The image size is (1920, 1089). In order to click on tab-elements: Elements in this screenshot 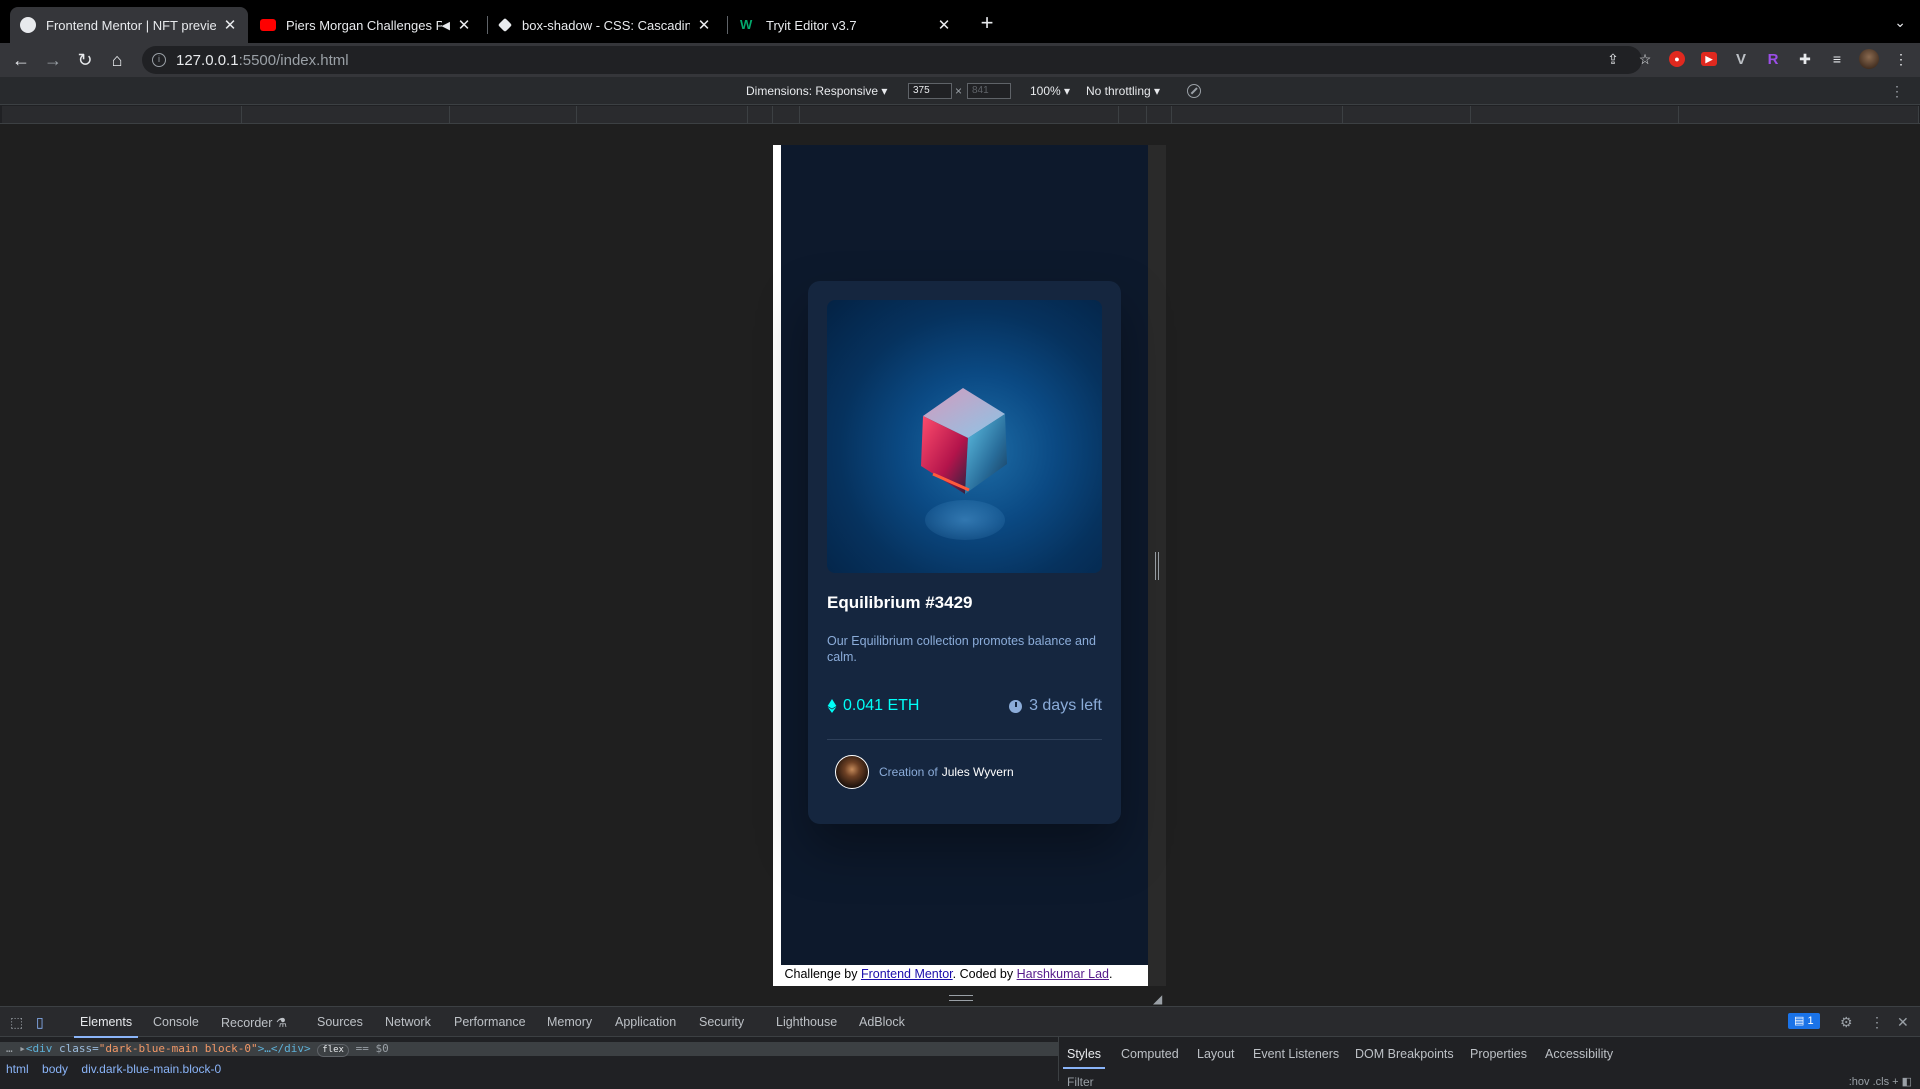, I will do `click(106, 1026)`.